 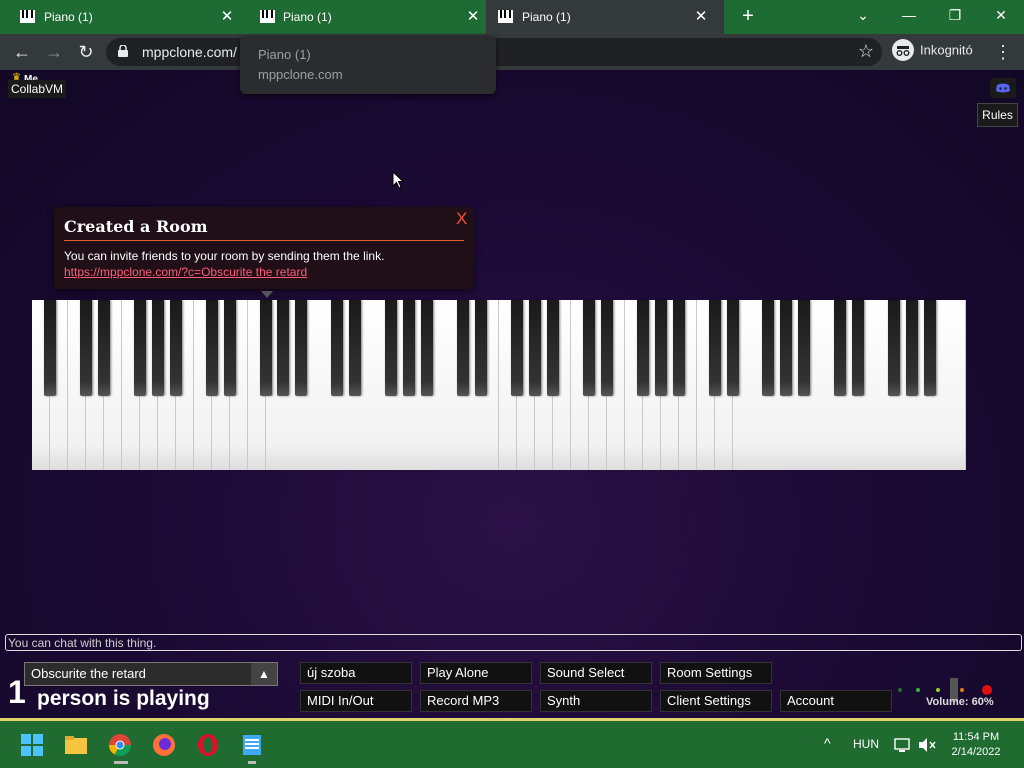 What do you see at coordinates (461, 219) in the screenshot?
I see `notification-close-button: X` at bounding box center [461, 219].